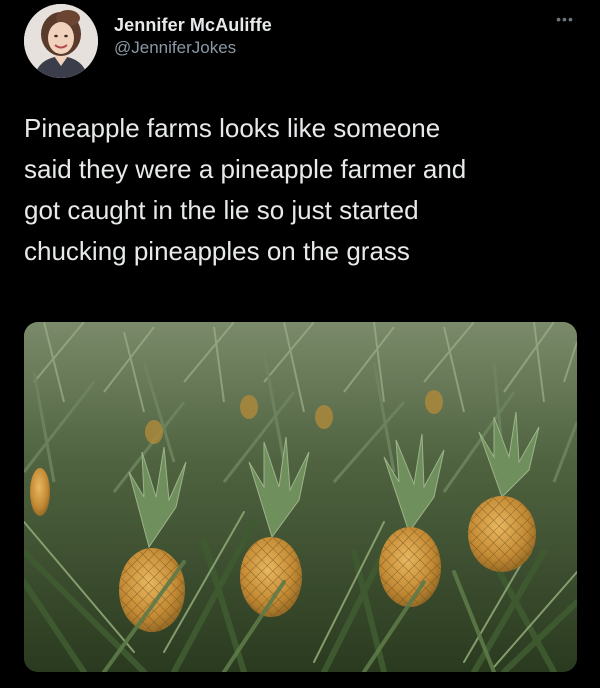  I want to click on more-options-button: •••, so click(565, 20).